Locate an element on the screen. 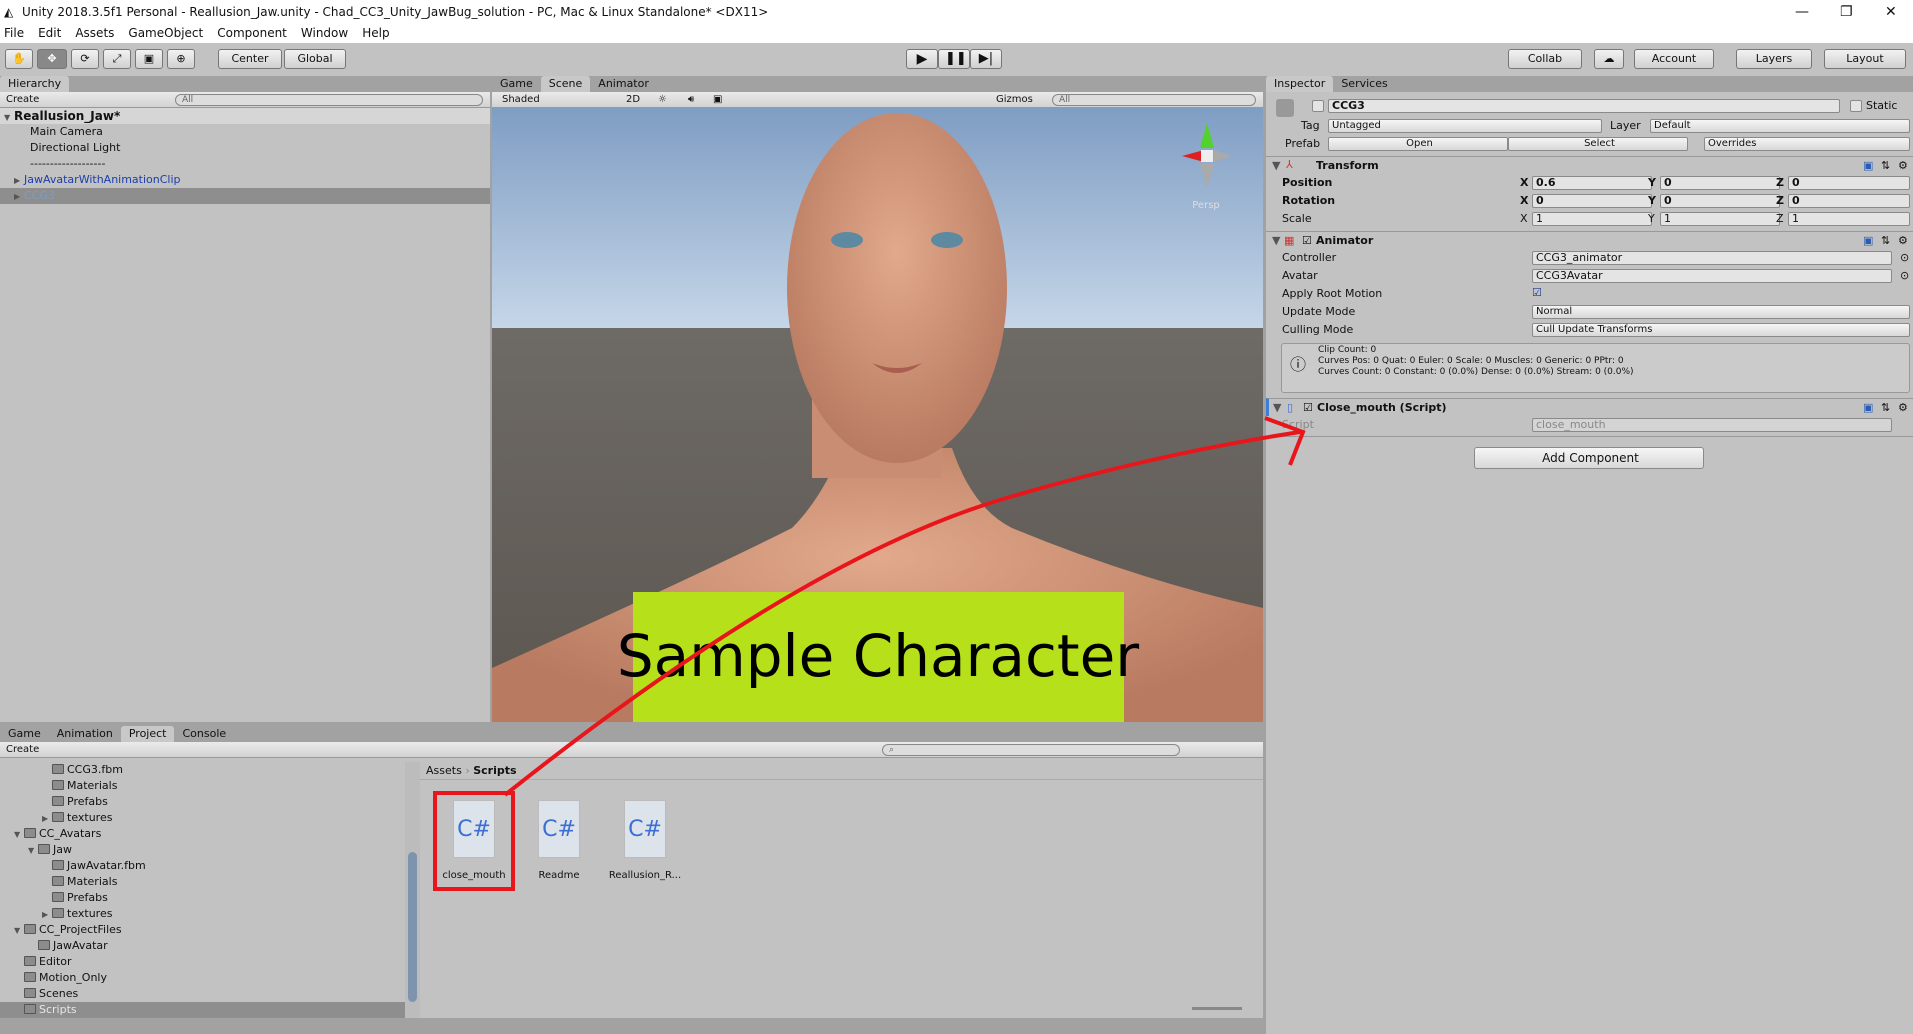 The image size is (1913, 1034). scale-x-input: 1 is located at coordinates (1592, 219).